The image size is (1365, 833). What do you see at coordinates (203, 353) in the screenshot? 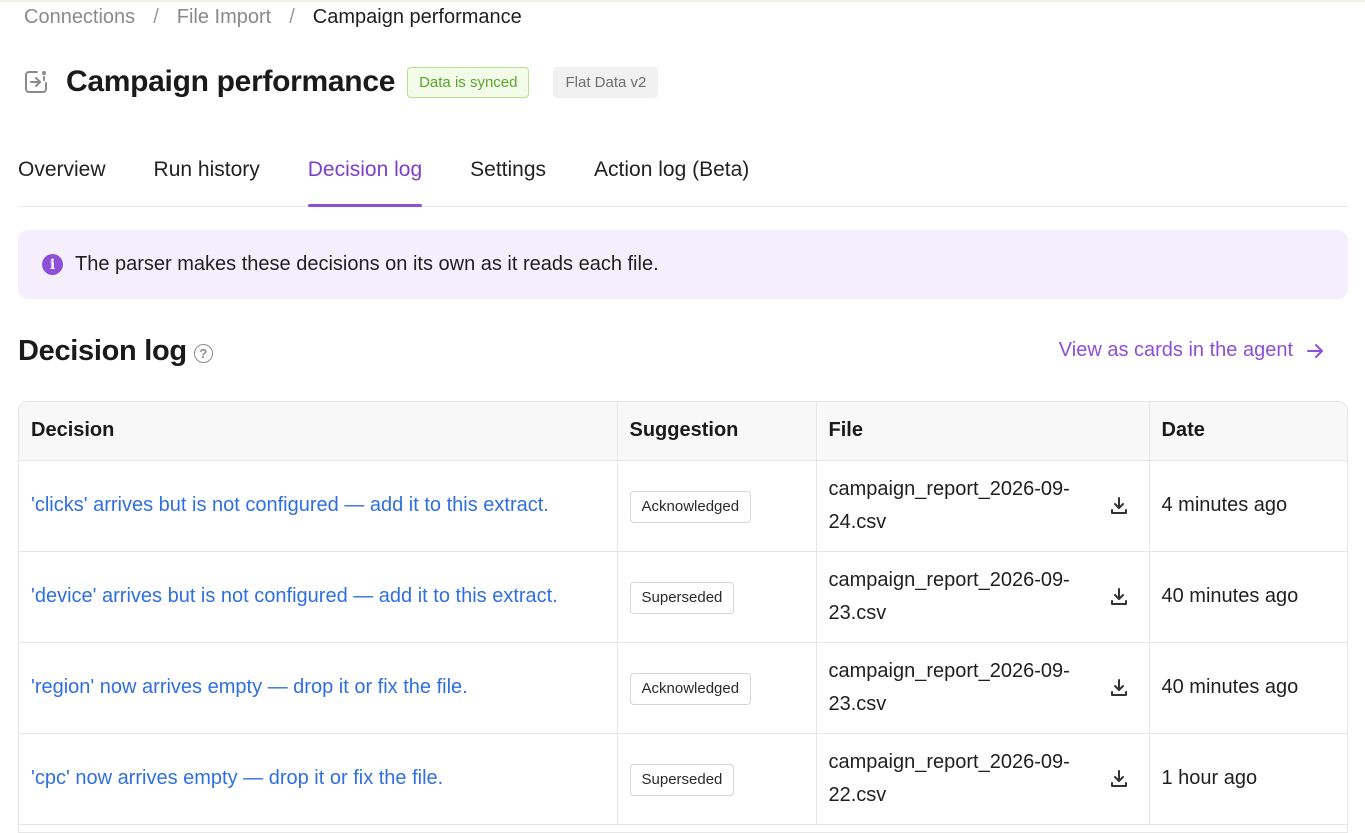
I see `help-icon: ?` at bounding box center [203, 353].